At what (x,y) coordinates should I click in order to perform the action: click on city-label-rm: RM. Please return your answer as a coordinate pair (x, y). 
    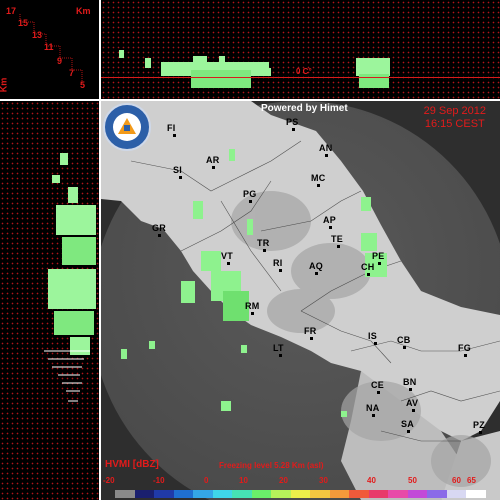
    Looking at the image, I should click on (252, 308).